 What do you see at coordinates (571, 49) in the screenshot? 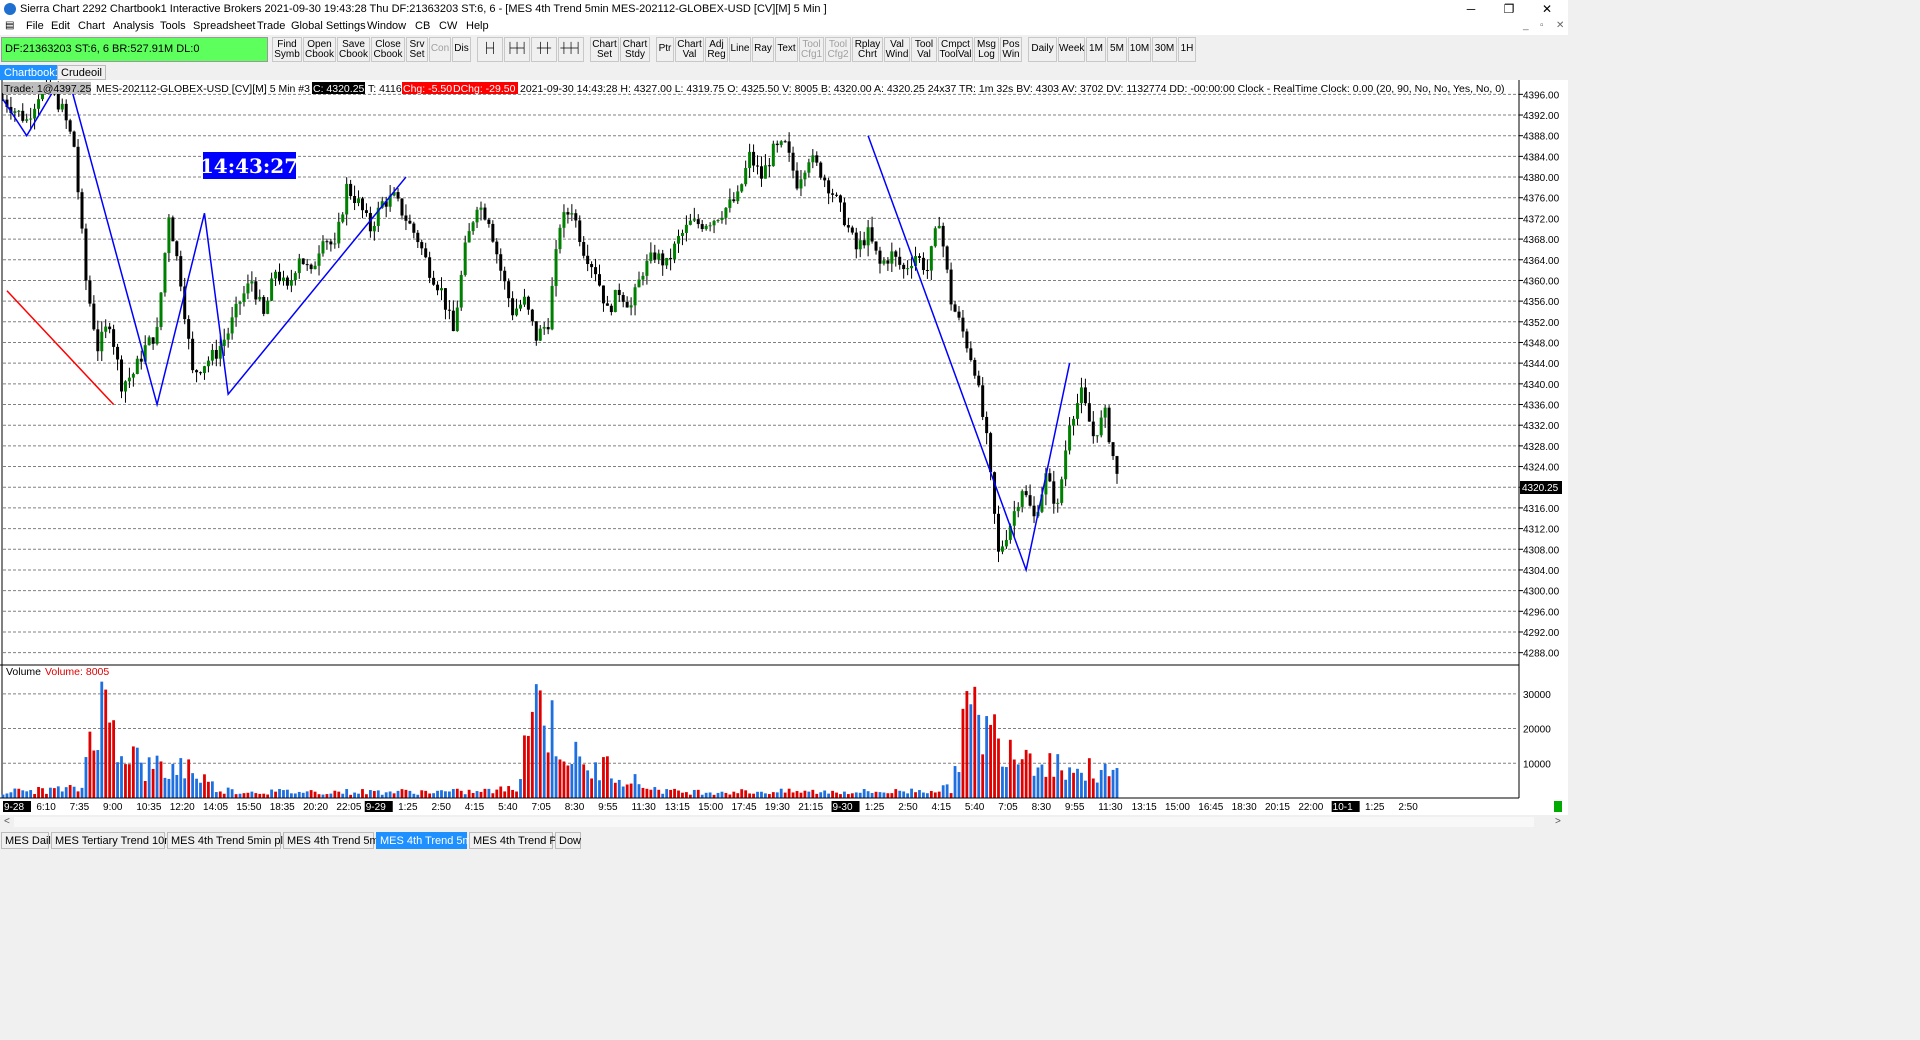
I see `toolbar-button-: ┼┼┤` at bounding box center [571, 49].